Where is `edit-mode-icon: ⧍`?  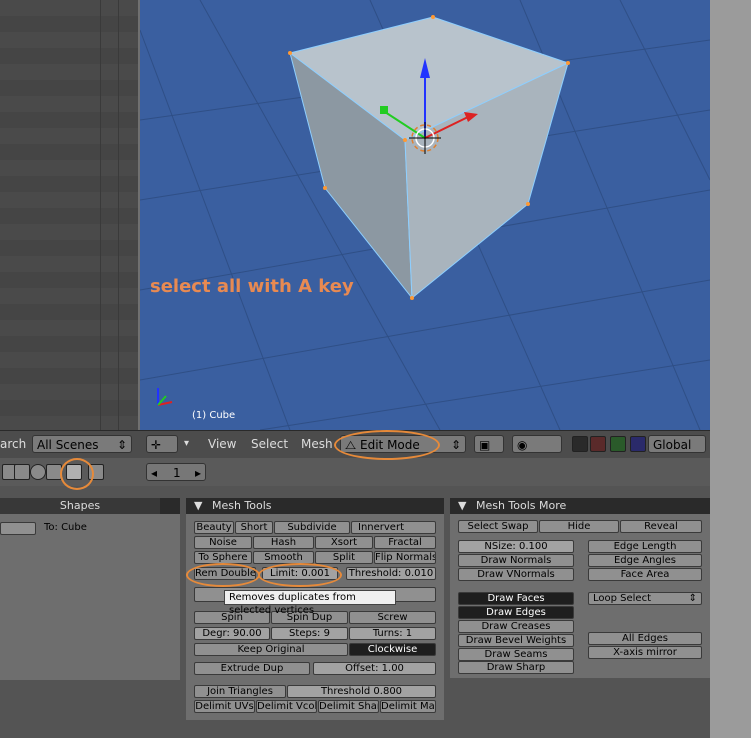
edit-mode-icon: ⧍ is located at coordinates (351, 445).